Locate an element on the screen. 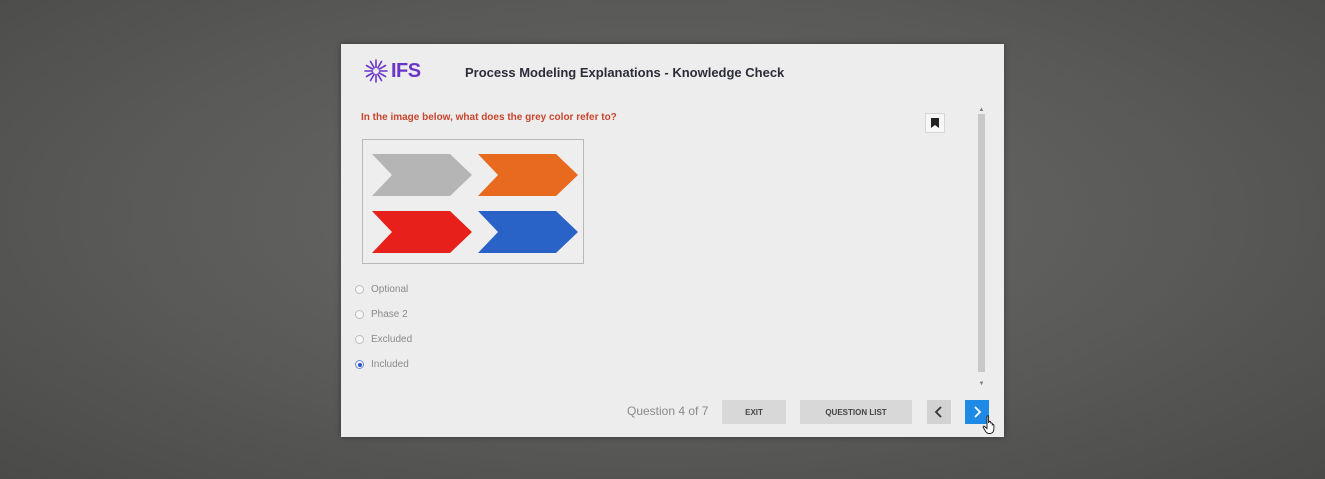 The image size is (1325, 479). option-label: Phase 2 is located at coordinates (389, 314).